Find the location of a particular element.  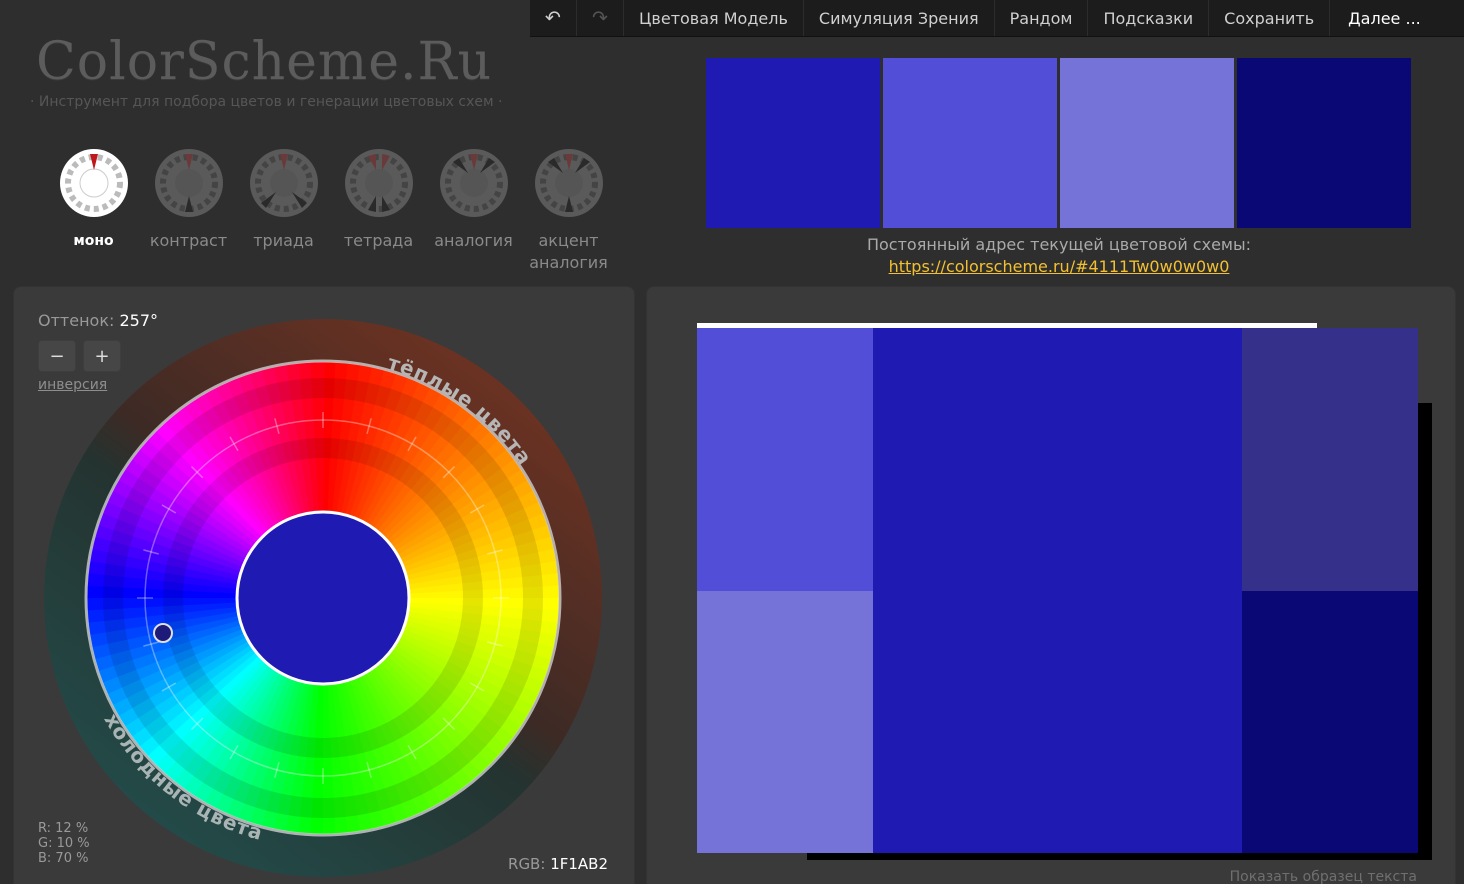

hue-value: 257° is located at coordinates (139, 320).